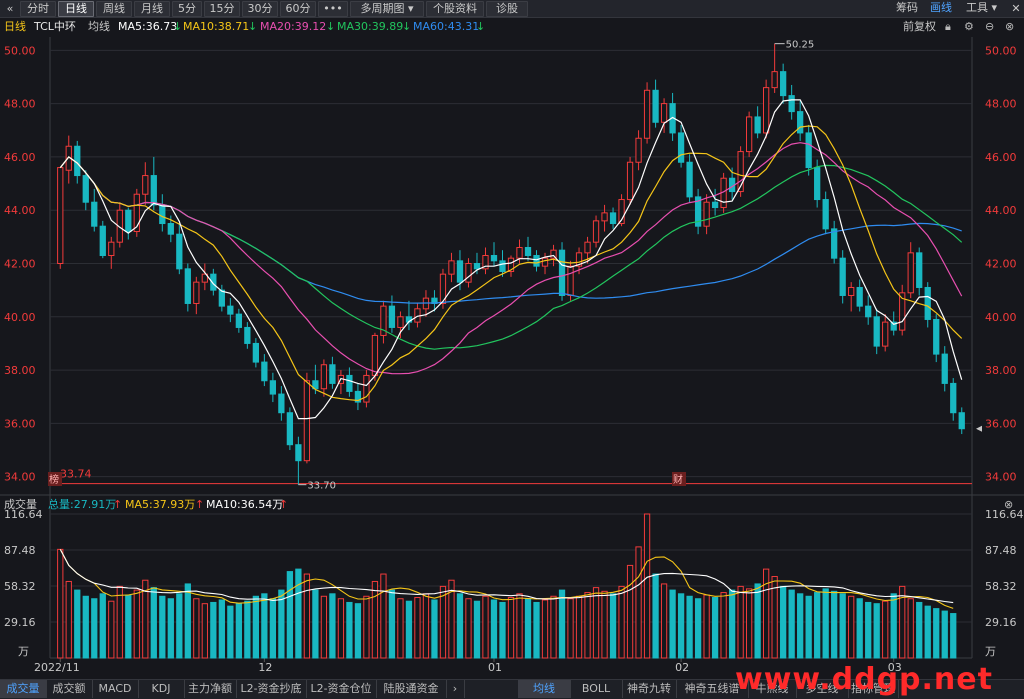  What do you see at coordinates (411, 689) in the screenshot?
I see `indicator-tab-7: 陆股通资金` at bounding box center [411, 689].